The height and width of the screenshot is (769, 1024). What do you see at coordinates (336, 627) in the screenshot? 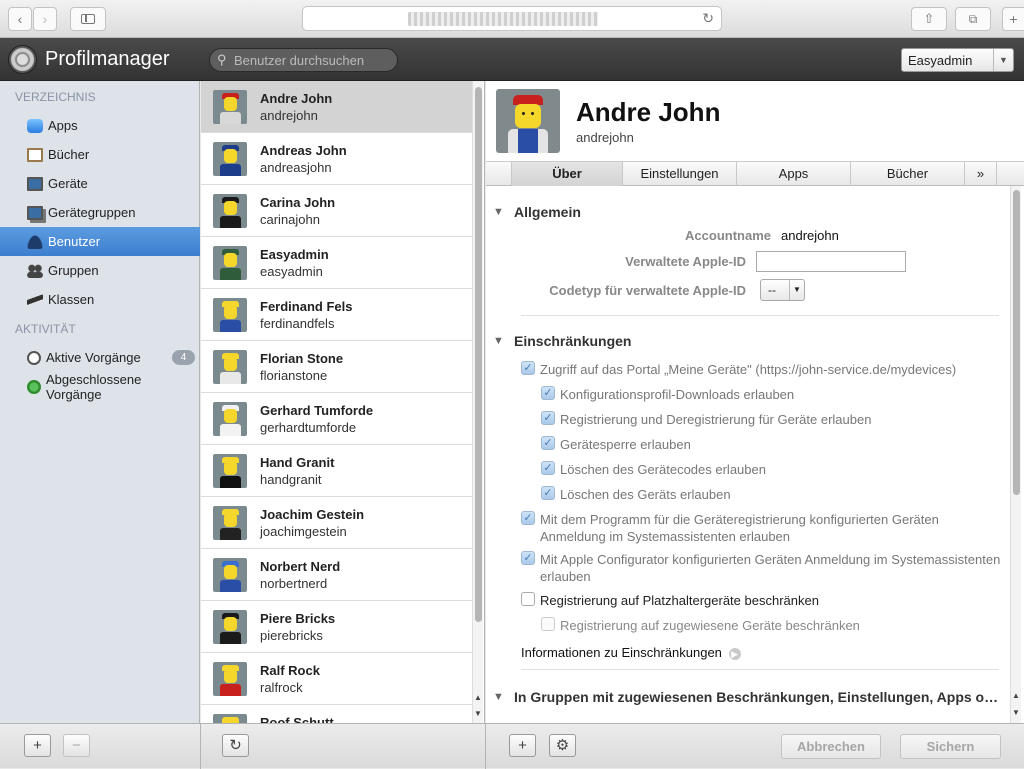
I see `user-list-row: Piere Bricks pierebricks` at bounding box center [336, 627].